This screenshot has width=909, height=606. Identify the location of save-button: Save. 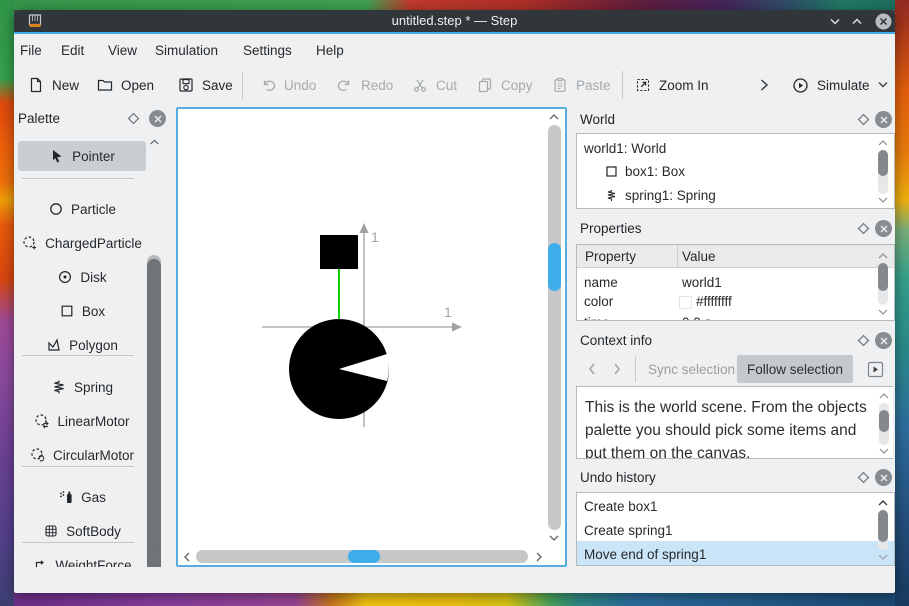
(205, 85).